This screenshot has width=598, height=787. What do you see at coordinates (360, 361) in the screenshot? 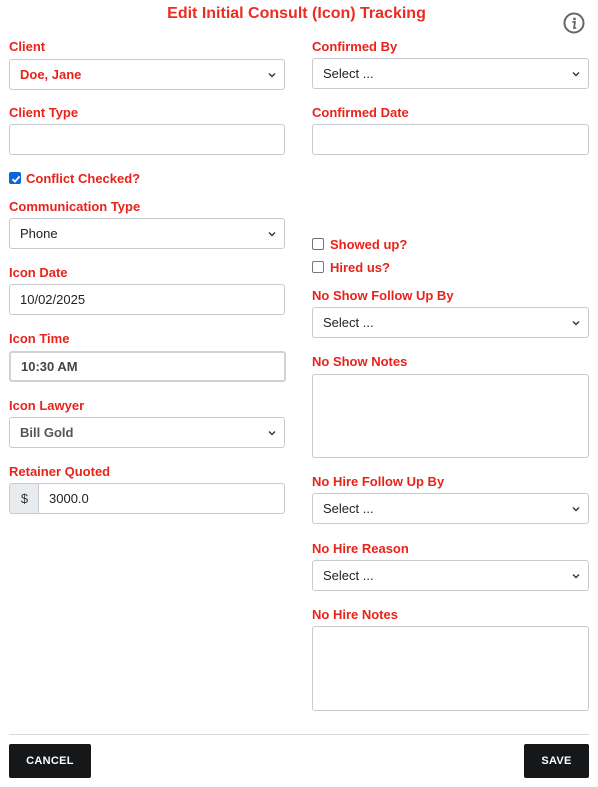
I see `no-show-notes-label: No Show Notes` at bounding box center [360, 361].